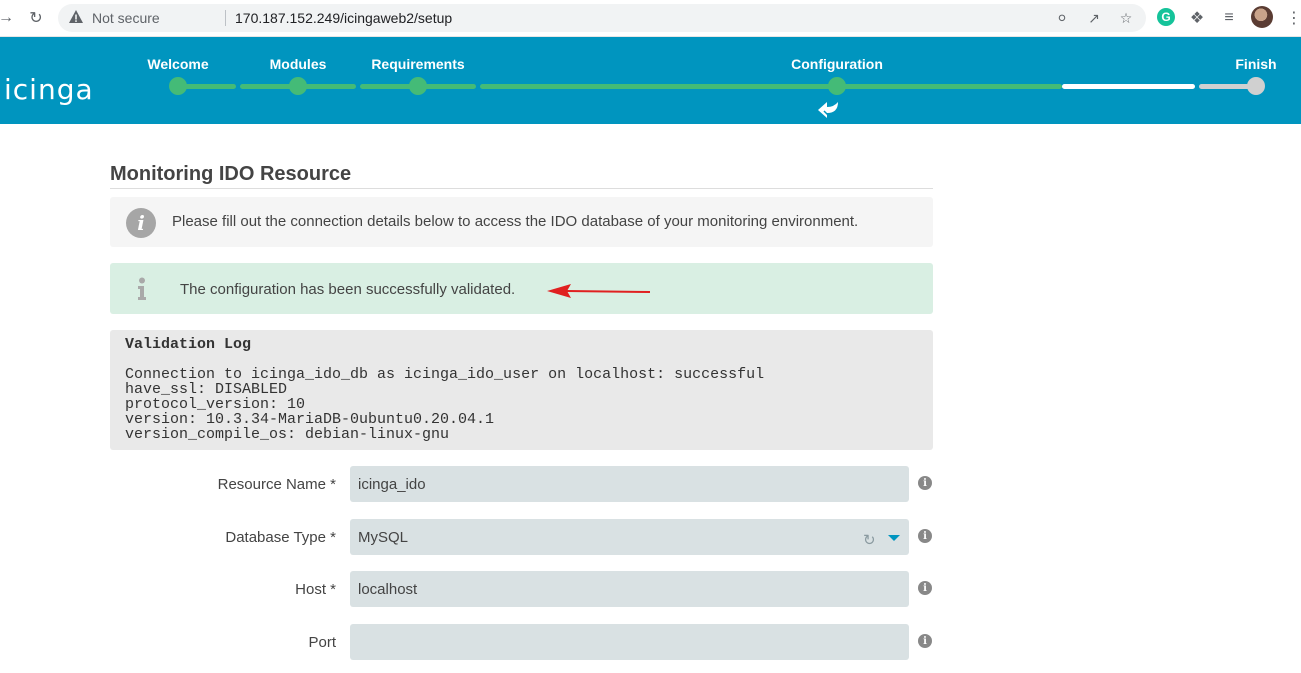 The height and width of the screenshot is (673, 1301). What do you see at coordinates (215, 404) in the screenshot?
I see `log-line: protocol_version: 10` at bounding box center [215, 404].